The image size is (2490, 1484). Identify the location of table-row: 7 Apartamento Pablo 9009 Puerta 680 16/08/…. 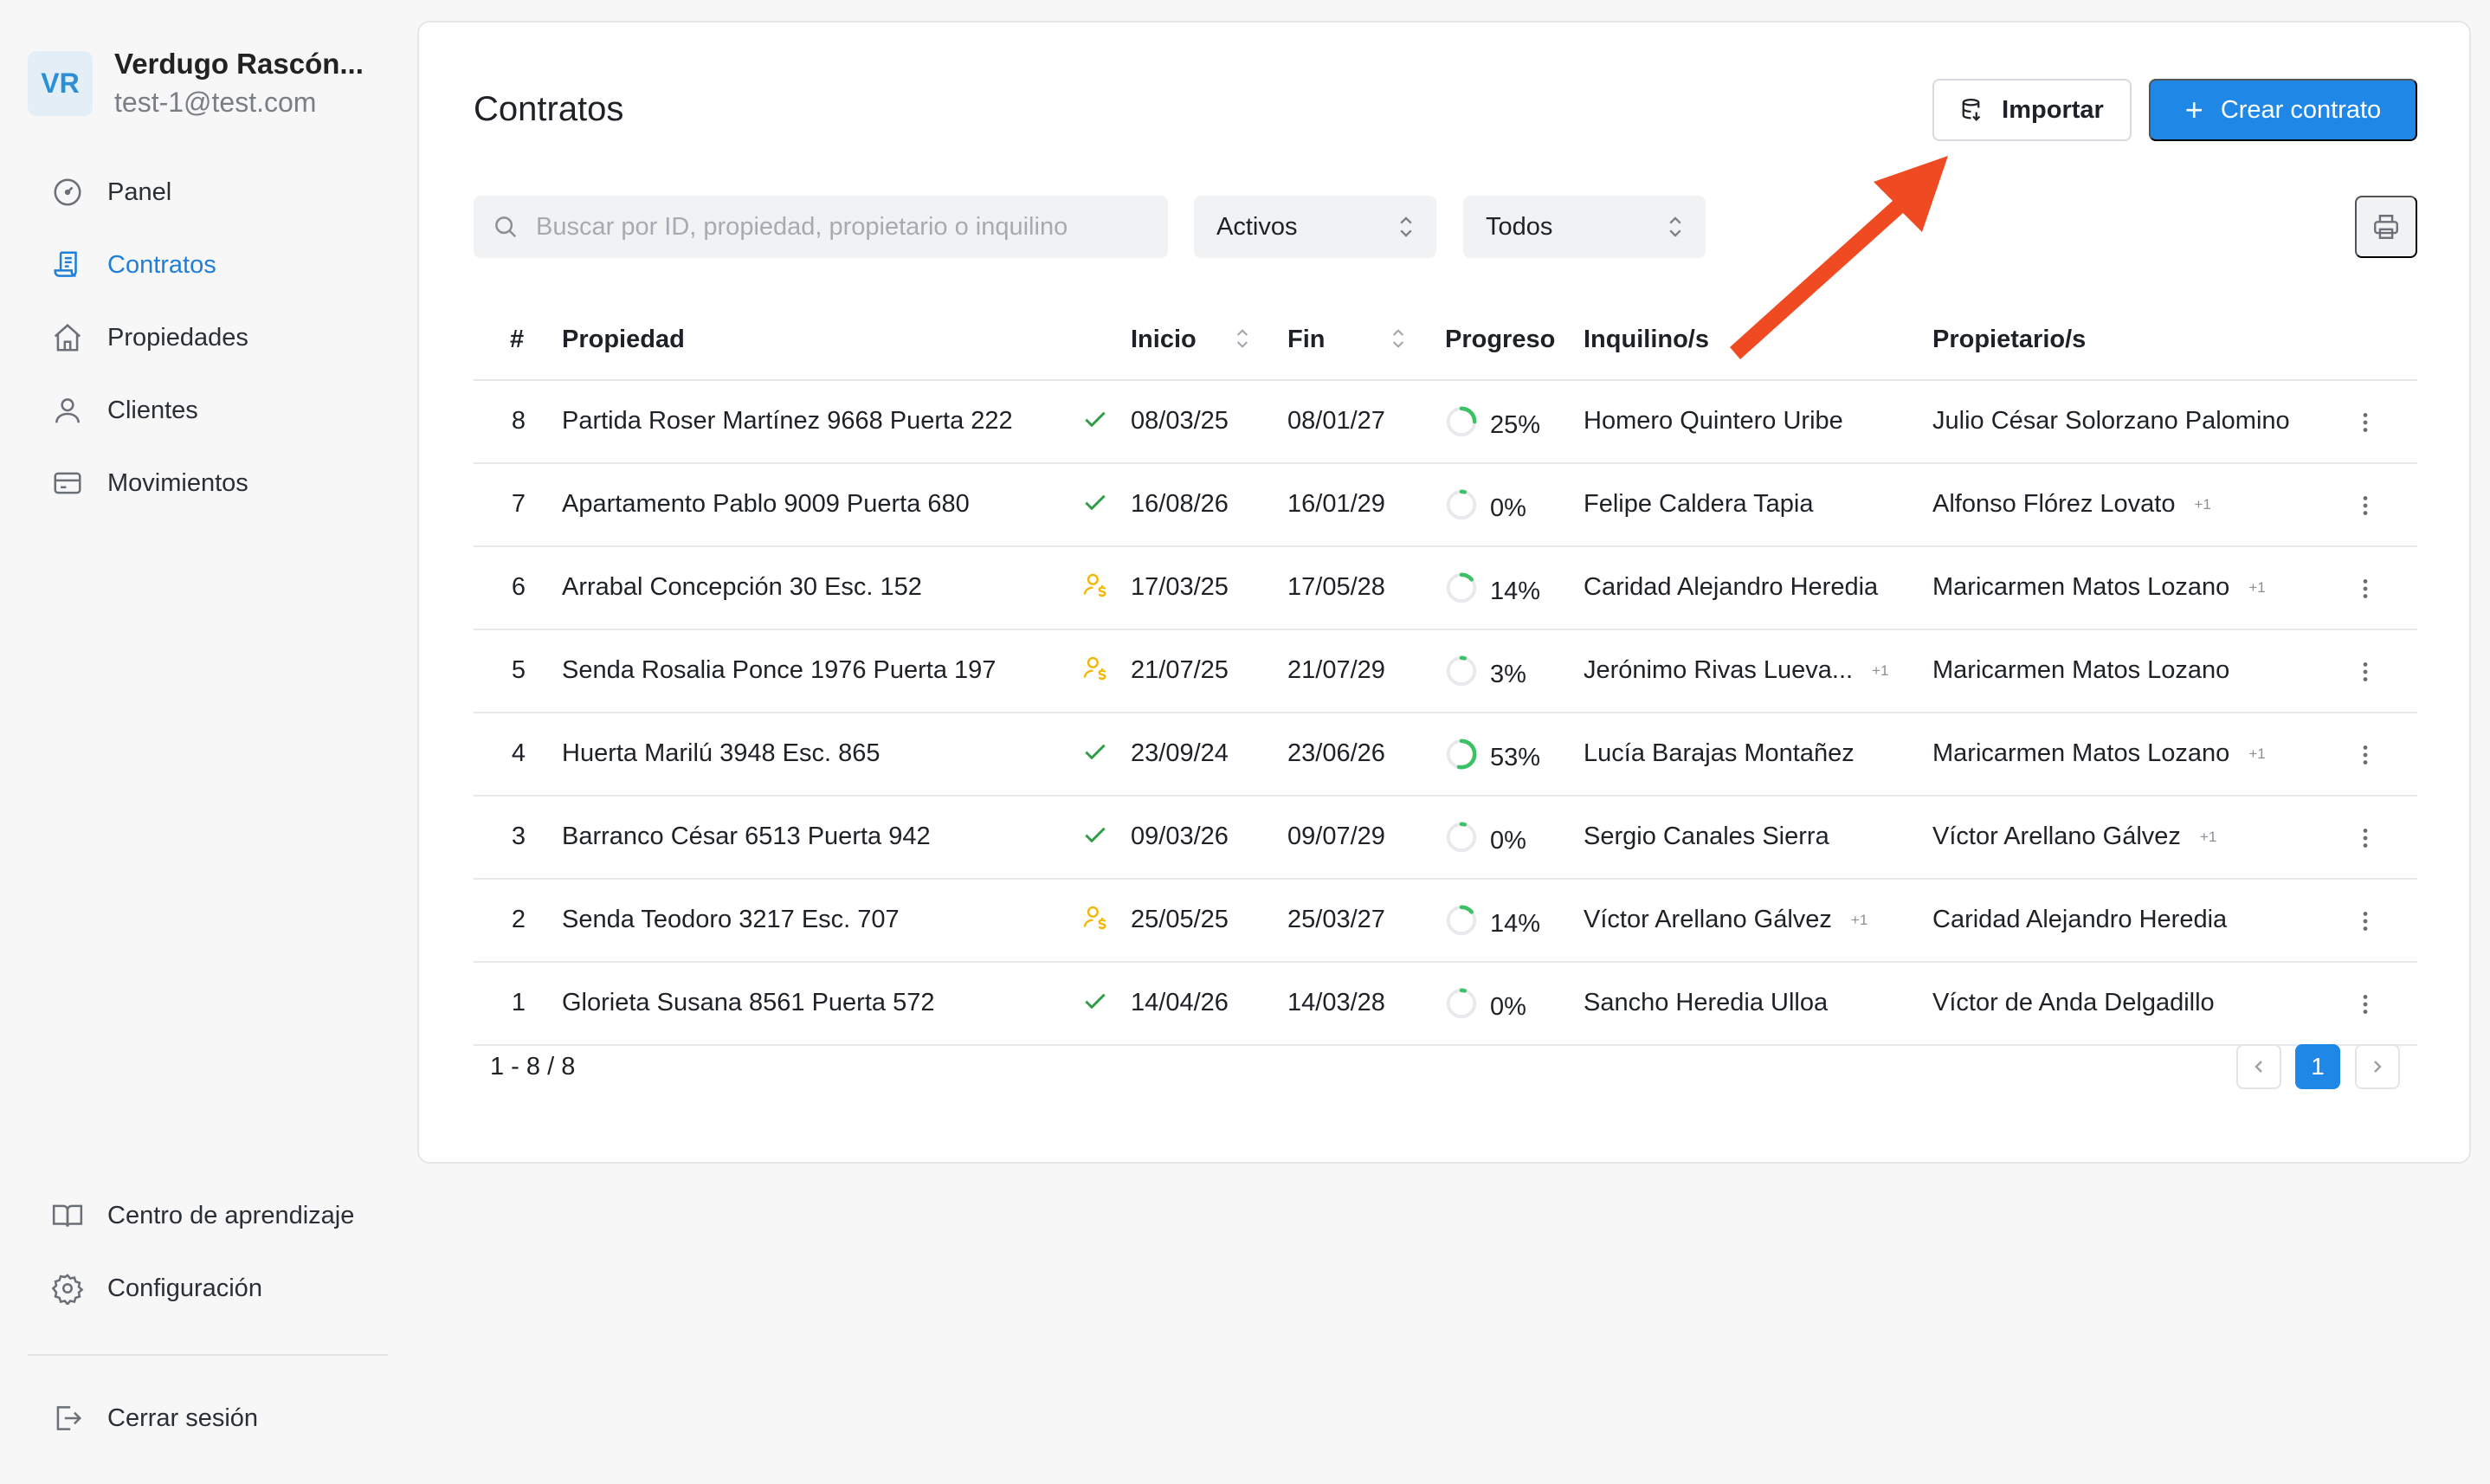
(1445, 505).